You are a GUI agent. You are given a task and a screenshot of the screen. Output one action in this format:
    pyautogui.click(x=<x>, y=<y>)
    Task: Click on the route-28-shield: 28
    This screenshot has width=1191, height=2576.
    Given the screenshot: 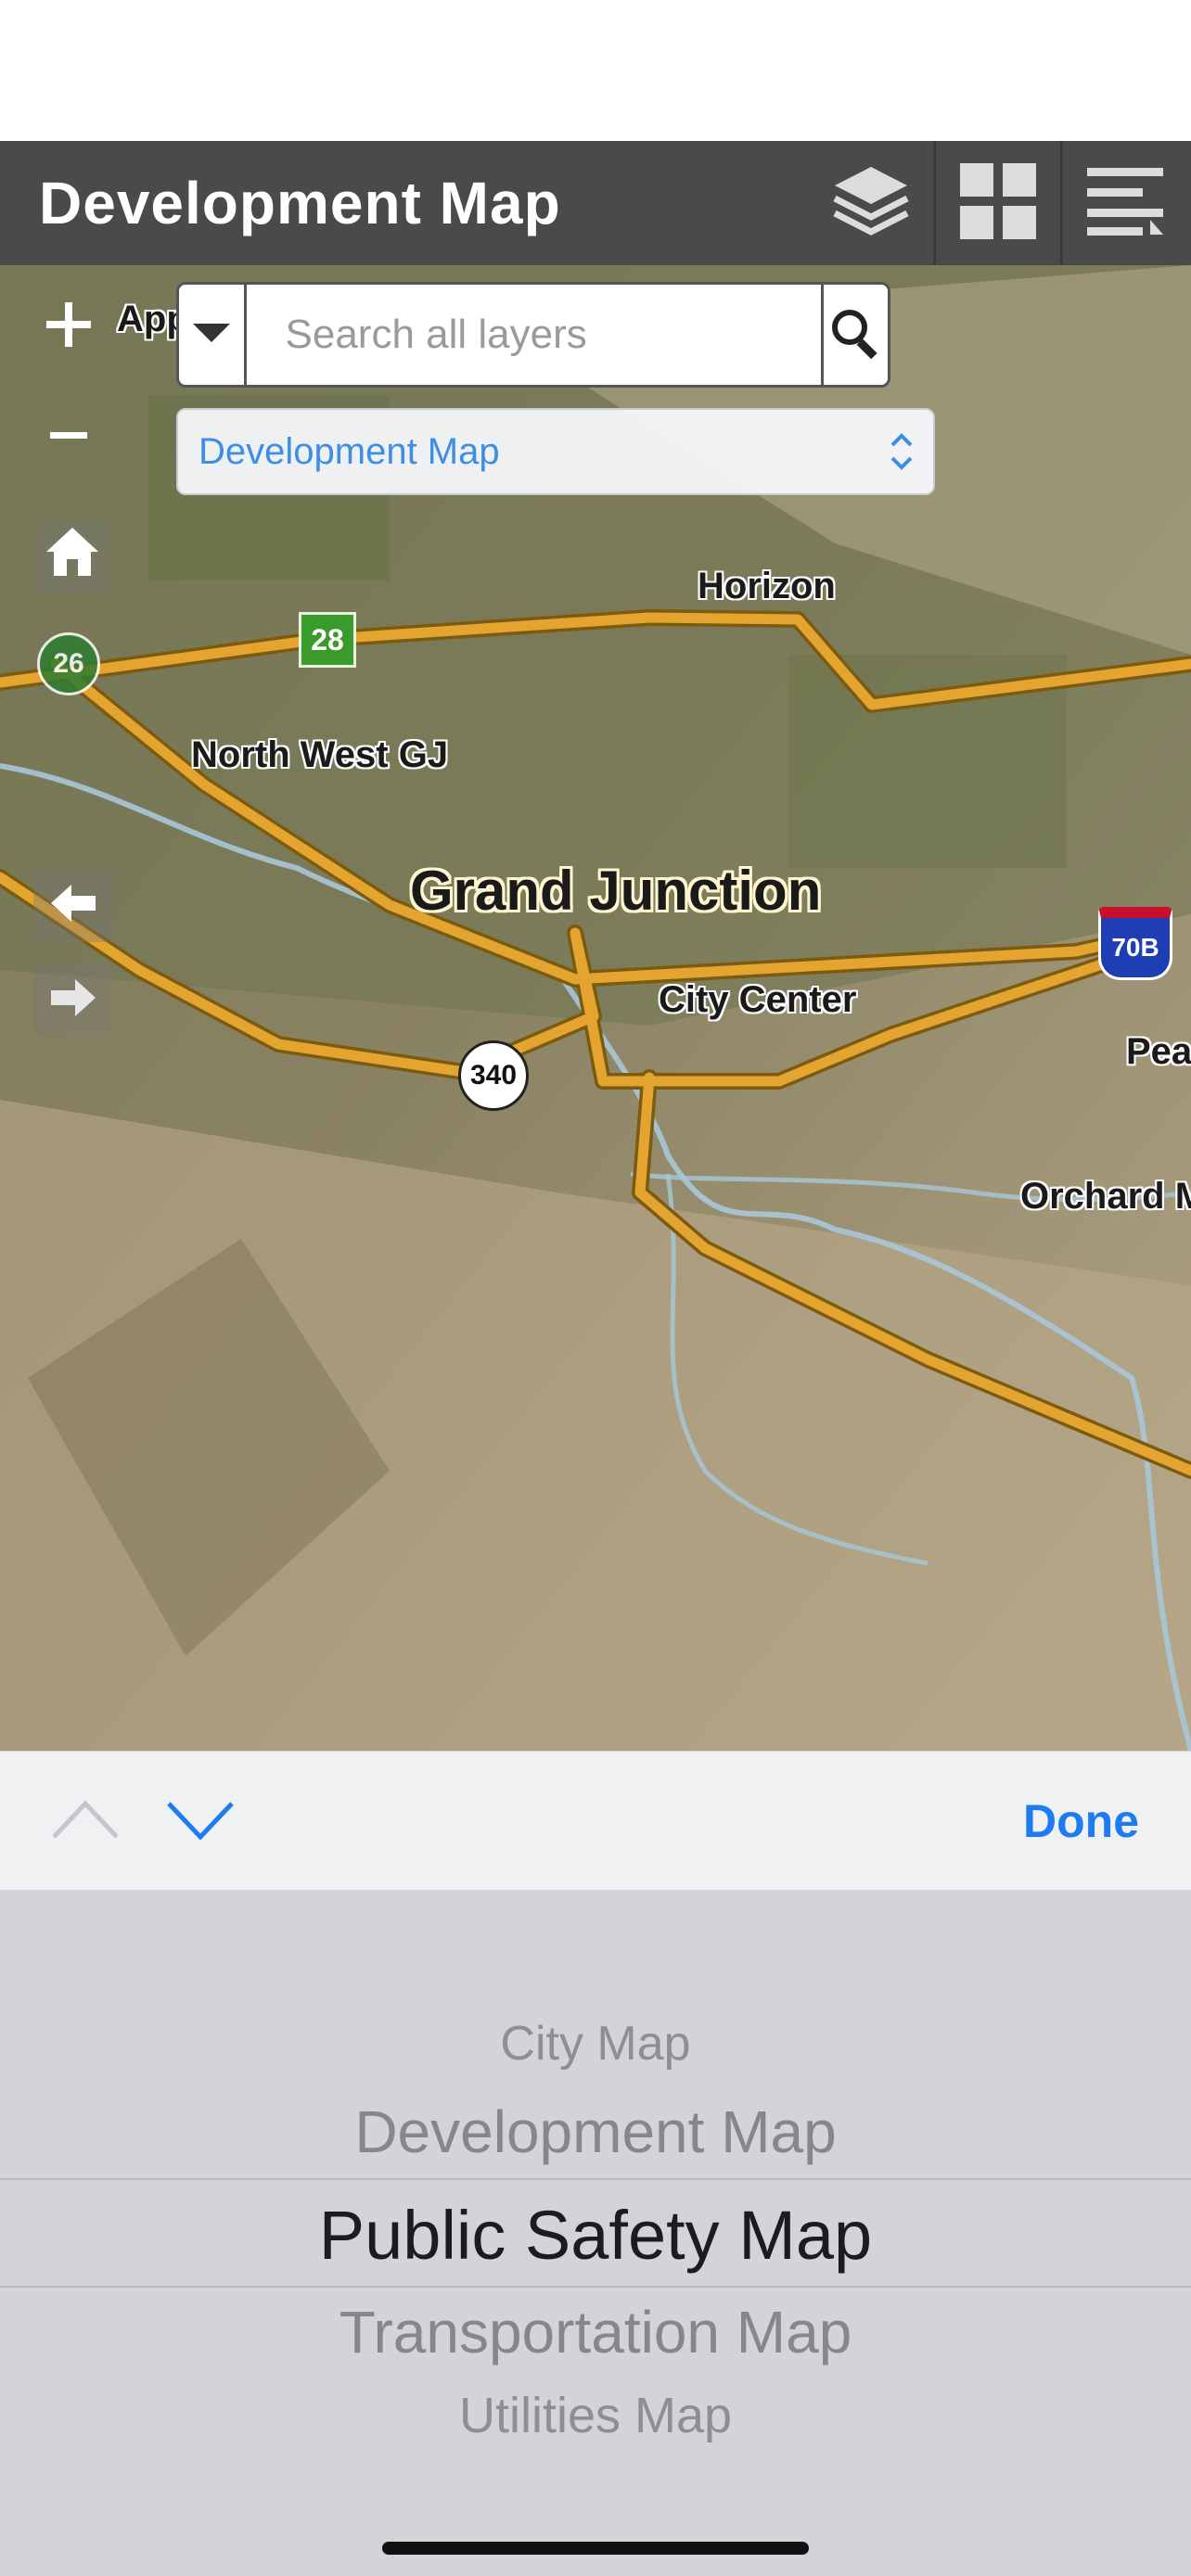 What is the action you would take?
    pyautogui.click(x=327, y=640)
    